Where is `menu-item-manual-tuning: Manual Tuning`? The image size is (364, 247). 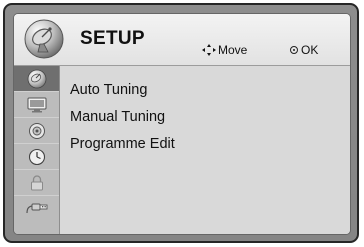 menu-item-manual-tuning: Manual Tuning is located at coordinates (117, 117).